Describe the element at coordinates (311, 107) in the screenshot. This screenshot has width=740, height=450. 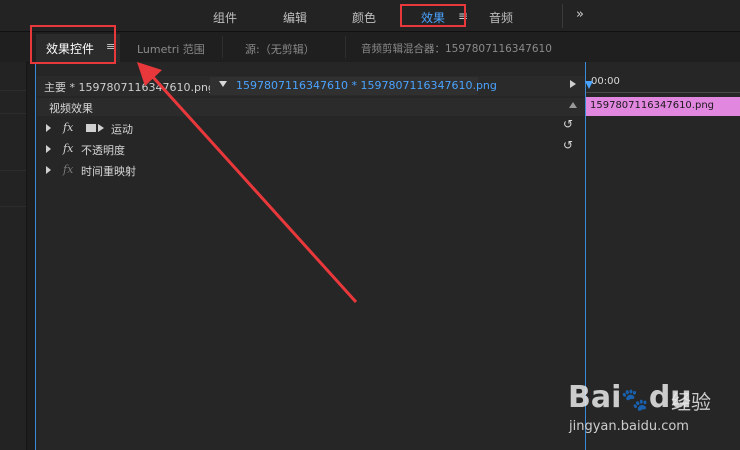
I see `video-effects-header` at that location.